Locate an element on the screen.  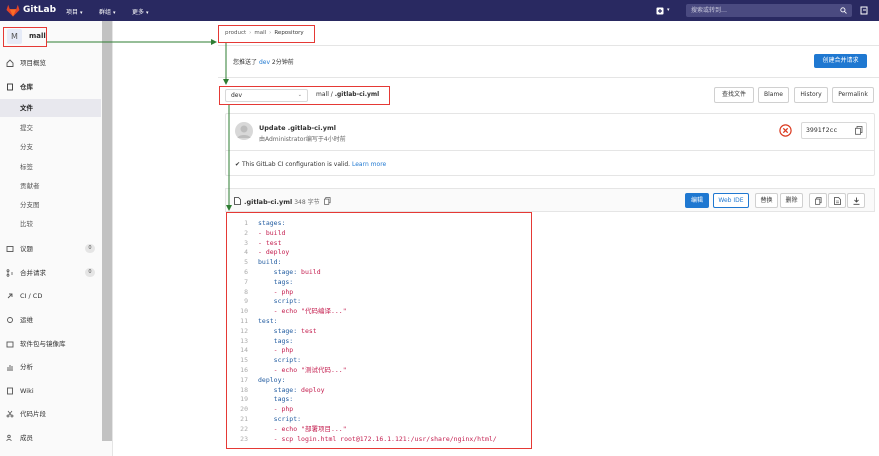
code-line: 5 build: is located at coordinates (379, 262).